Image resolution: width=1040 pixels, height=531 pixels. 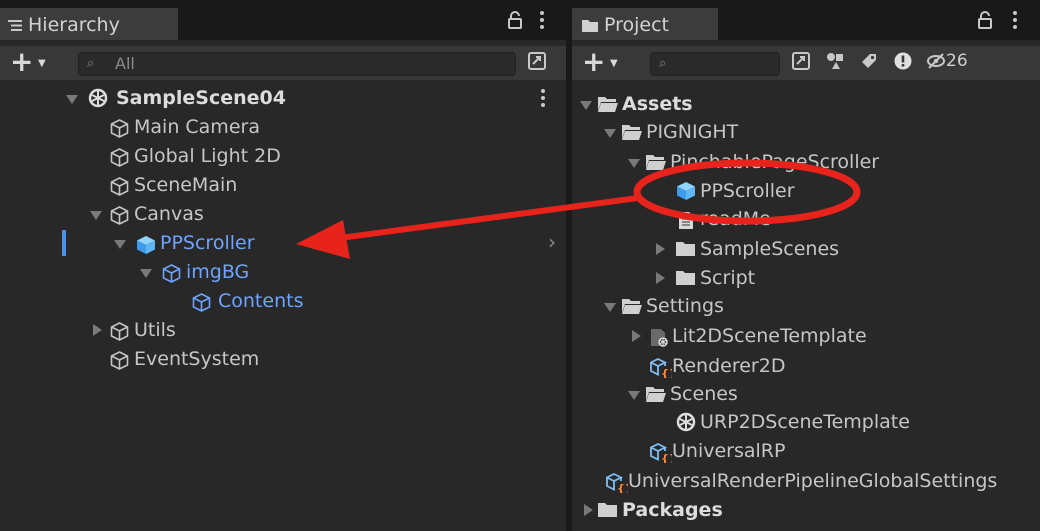 I want to click on scene-template-icon, so click(x=660, y=338).